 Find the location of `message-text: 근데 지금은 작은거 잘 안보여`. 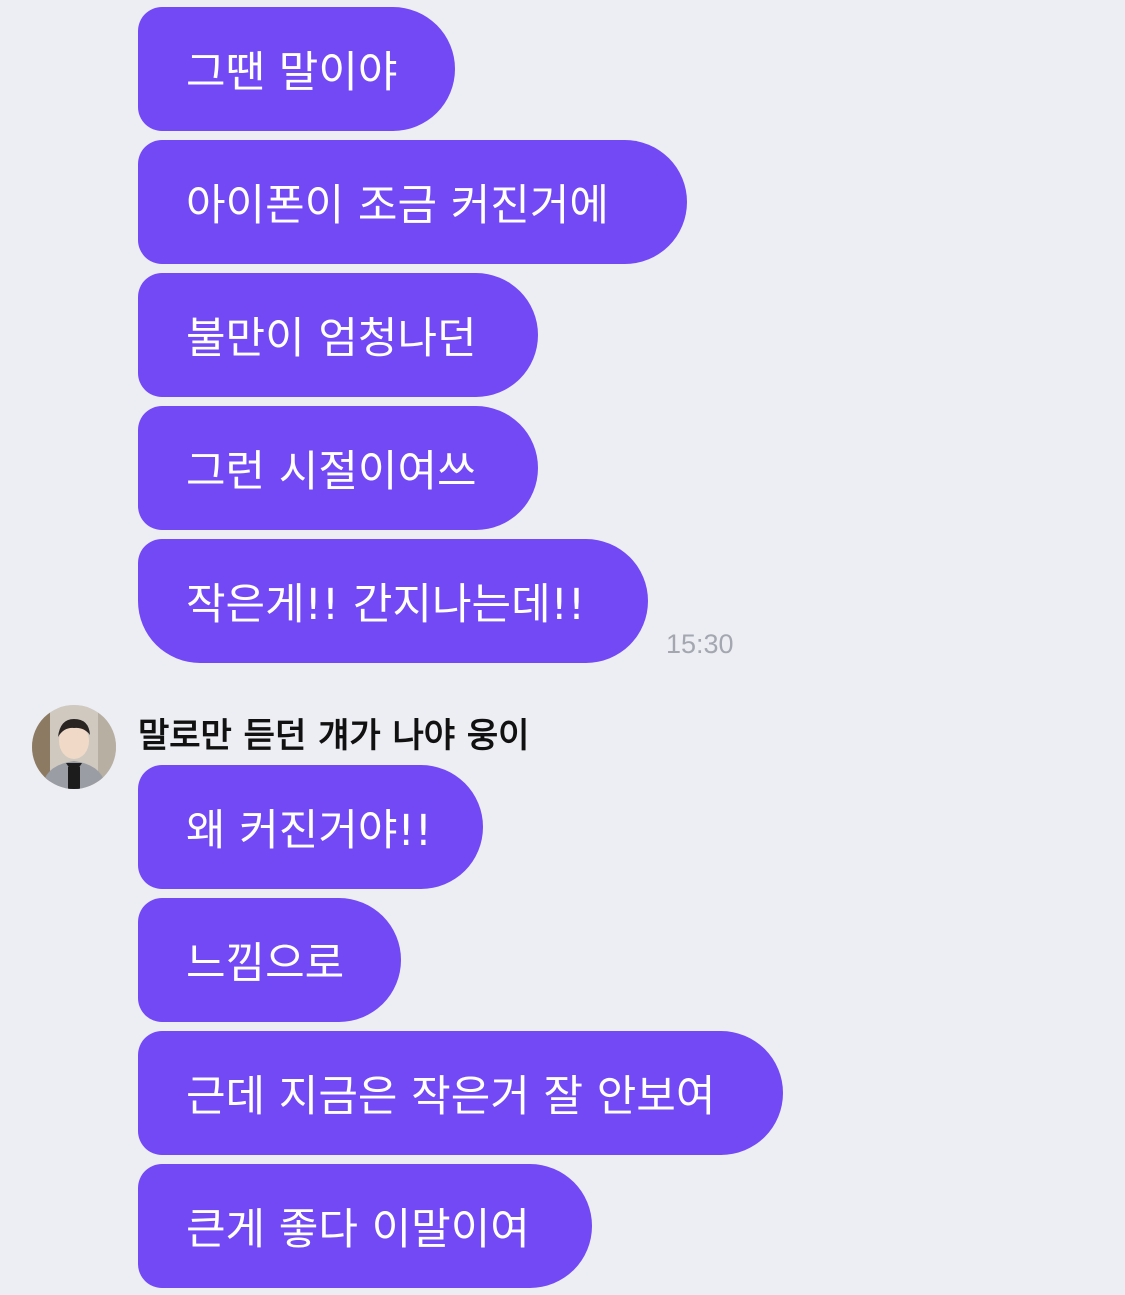

message-text: 근데 지금은 작은거 잘 안보여 is located at coordinates (451, 1097).